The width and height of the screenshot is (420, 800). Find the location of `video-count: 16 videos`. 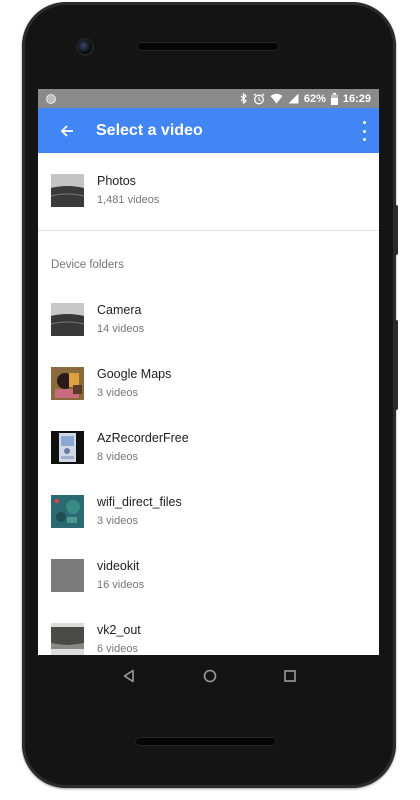

video-count: 16 videos is located at coordinates (121, 584).